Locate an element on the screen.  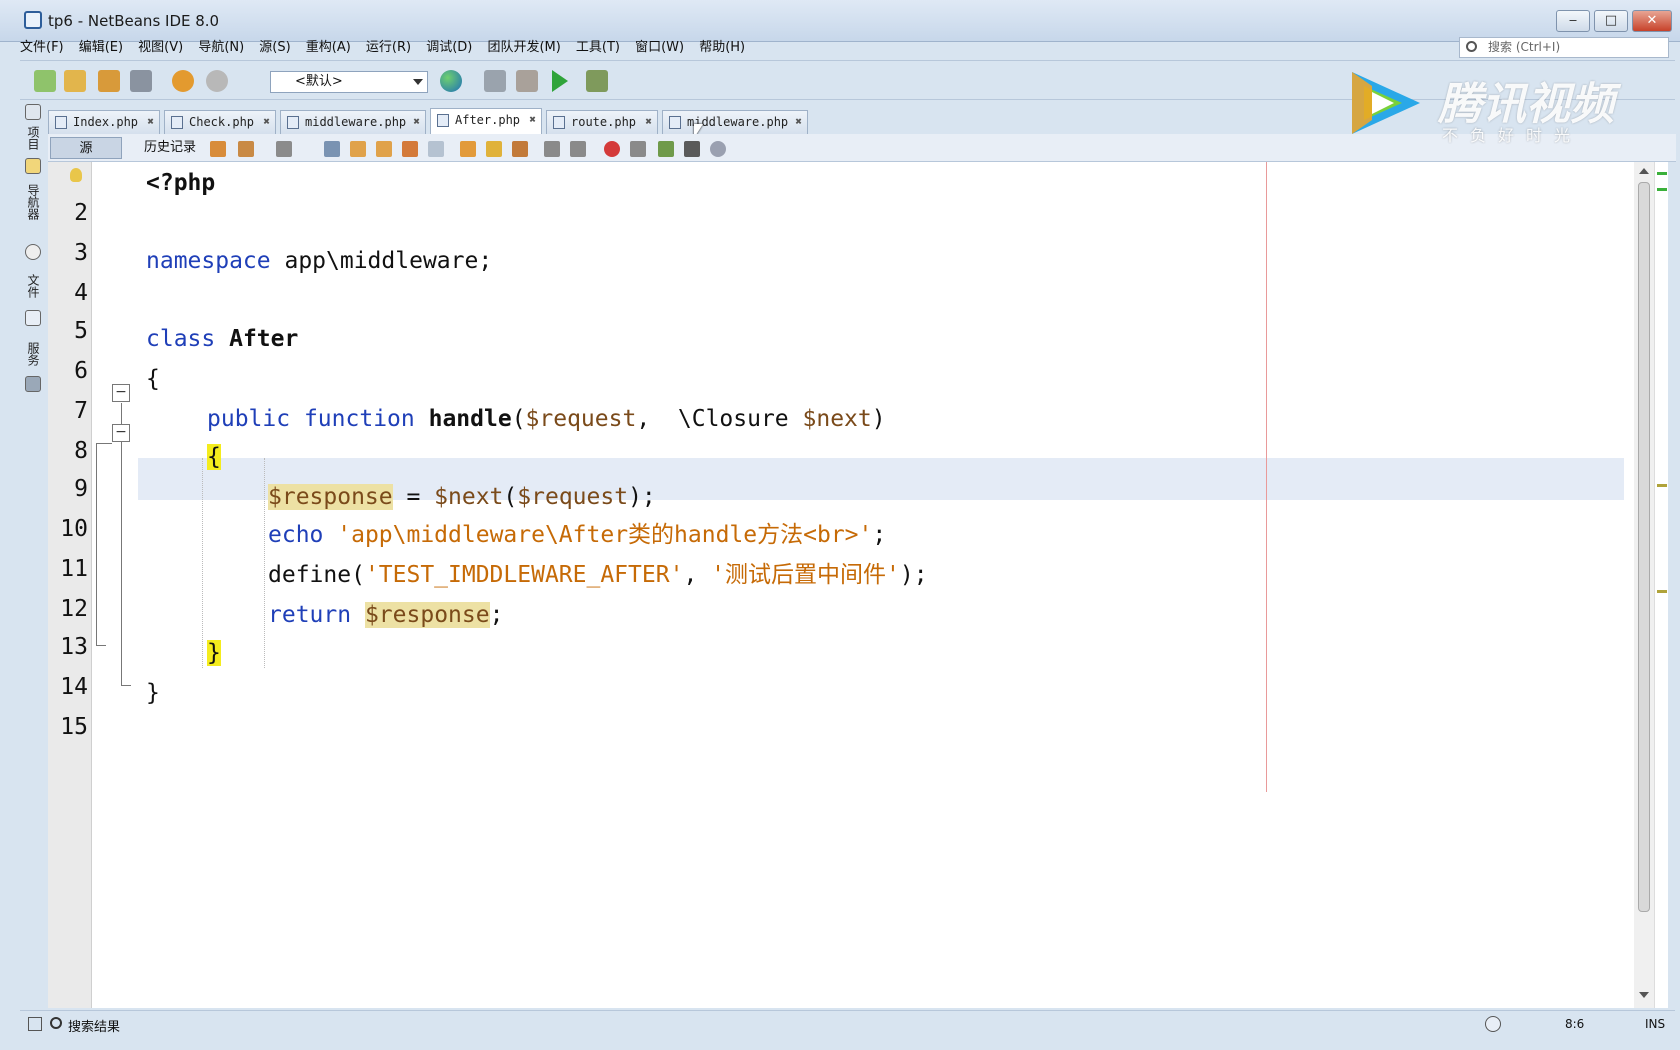
tab-label: route.php is located at coordinates (604, 122).